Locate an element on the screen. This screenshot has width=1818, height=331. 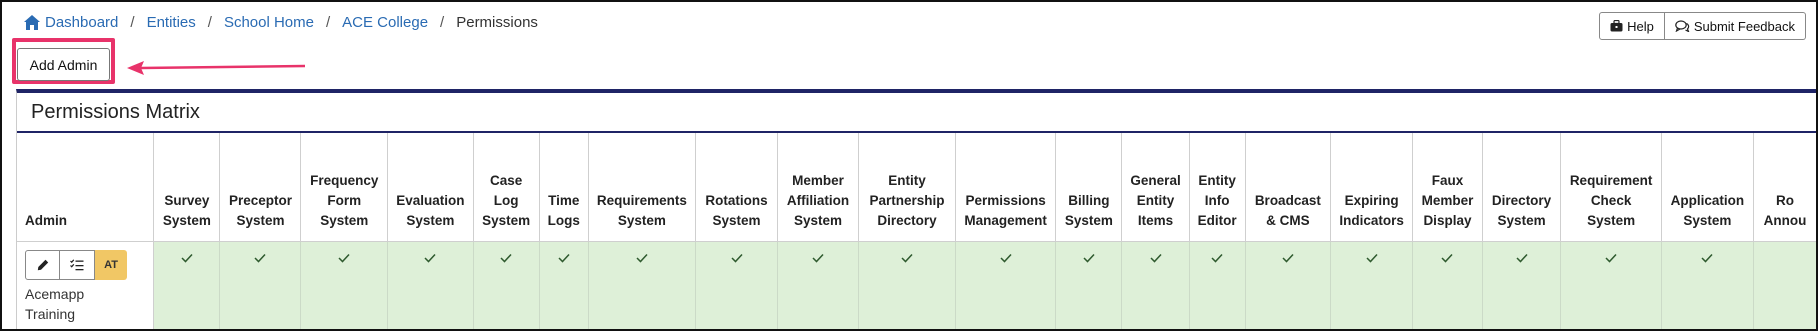
column-header: Case Log System is located at coordinates (506, 187).